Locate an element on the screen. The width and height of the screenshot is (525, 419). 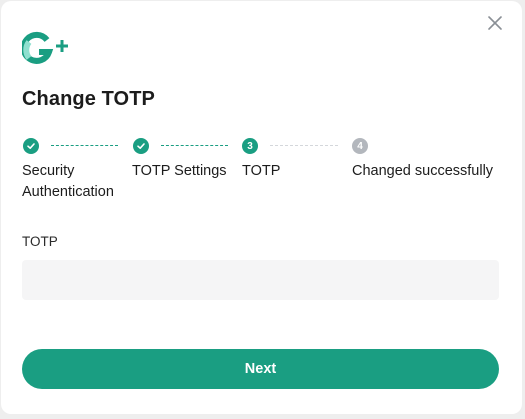
step-1-label: Security Authentication is located at coordinates (68, 181).